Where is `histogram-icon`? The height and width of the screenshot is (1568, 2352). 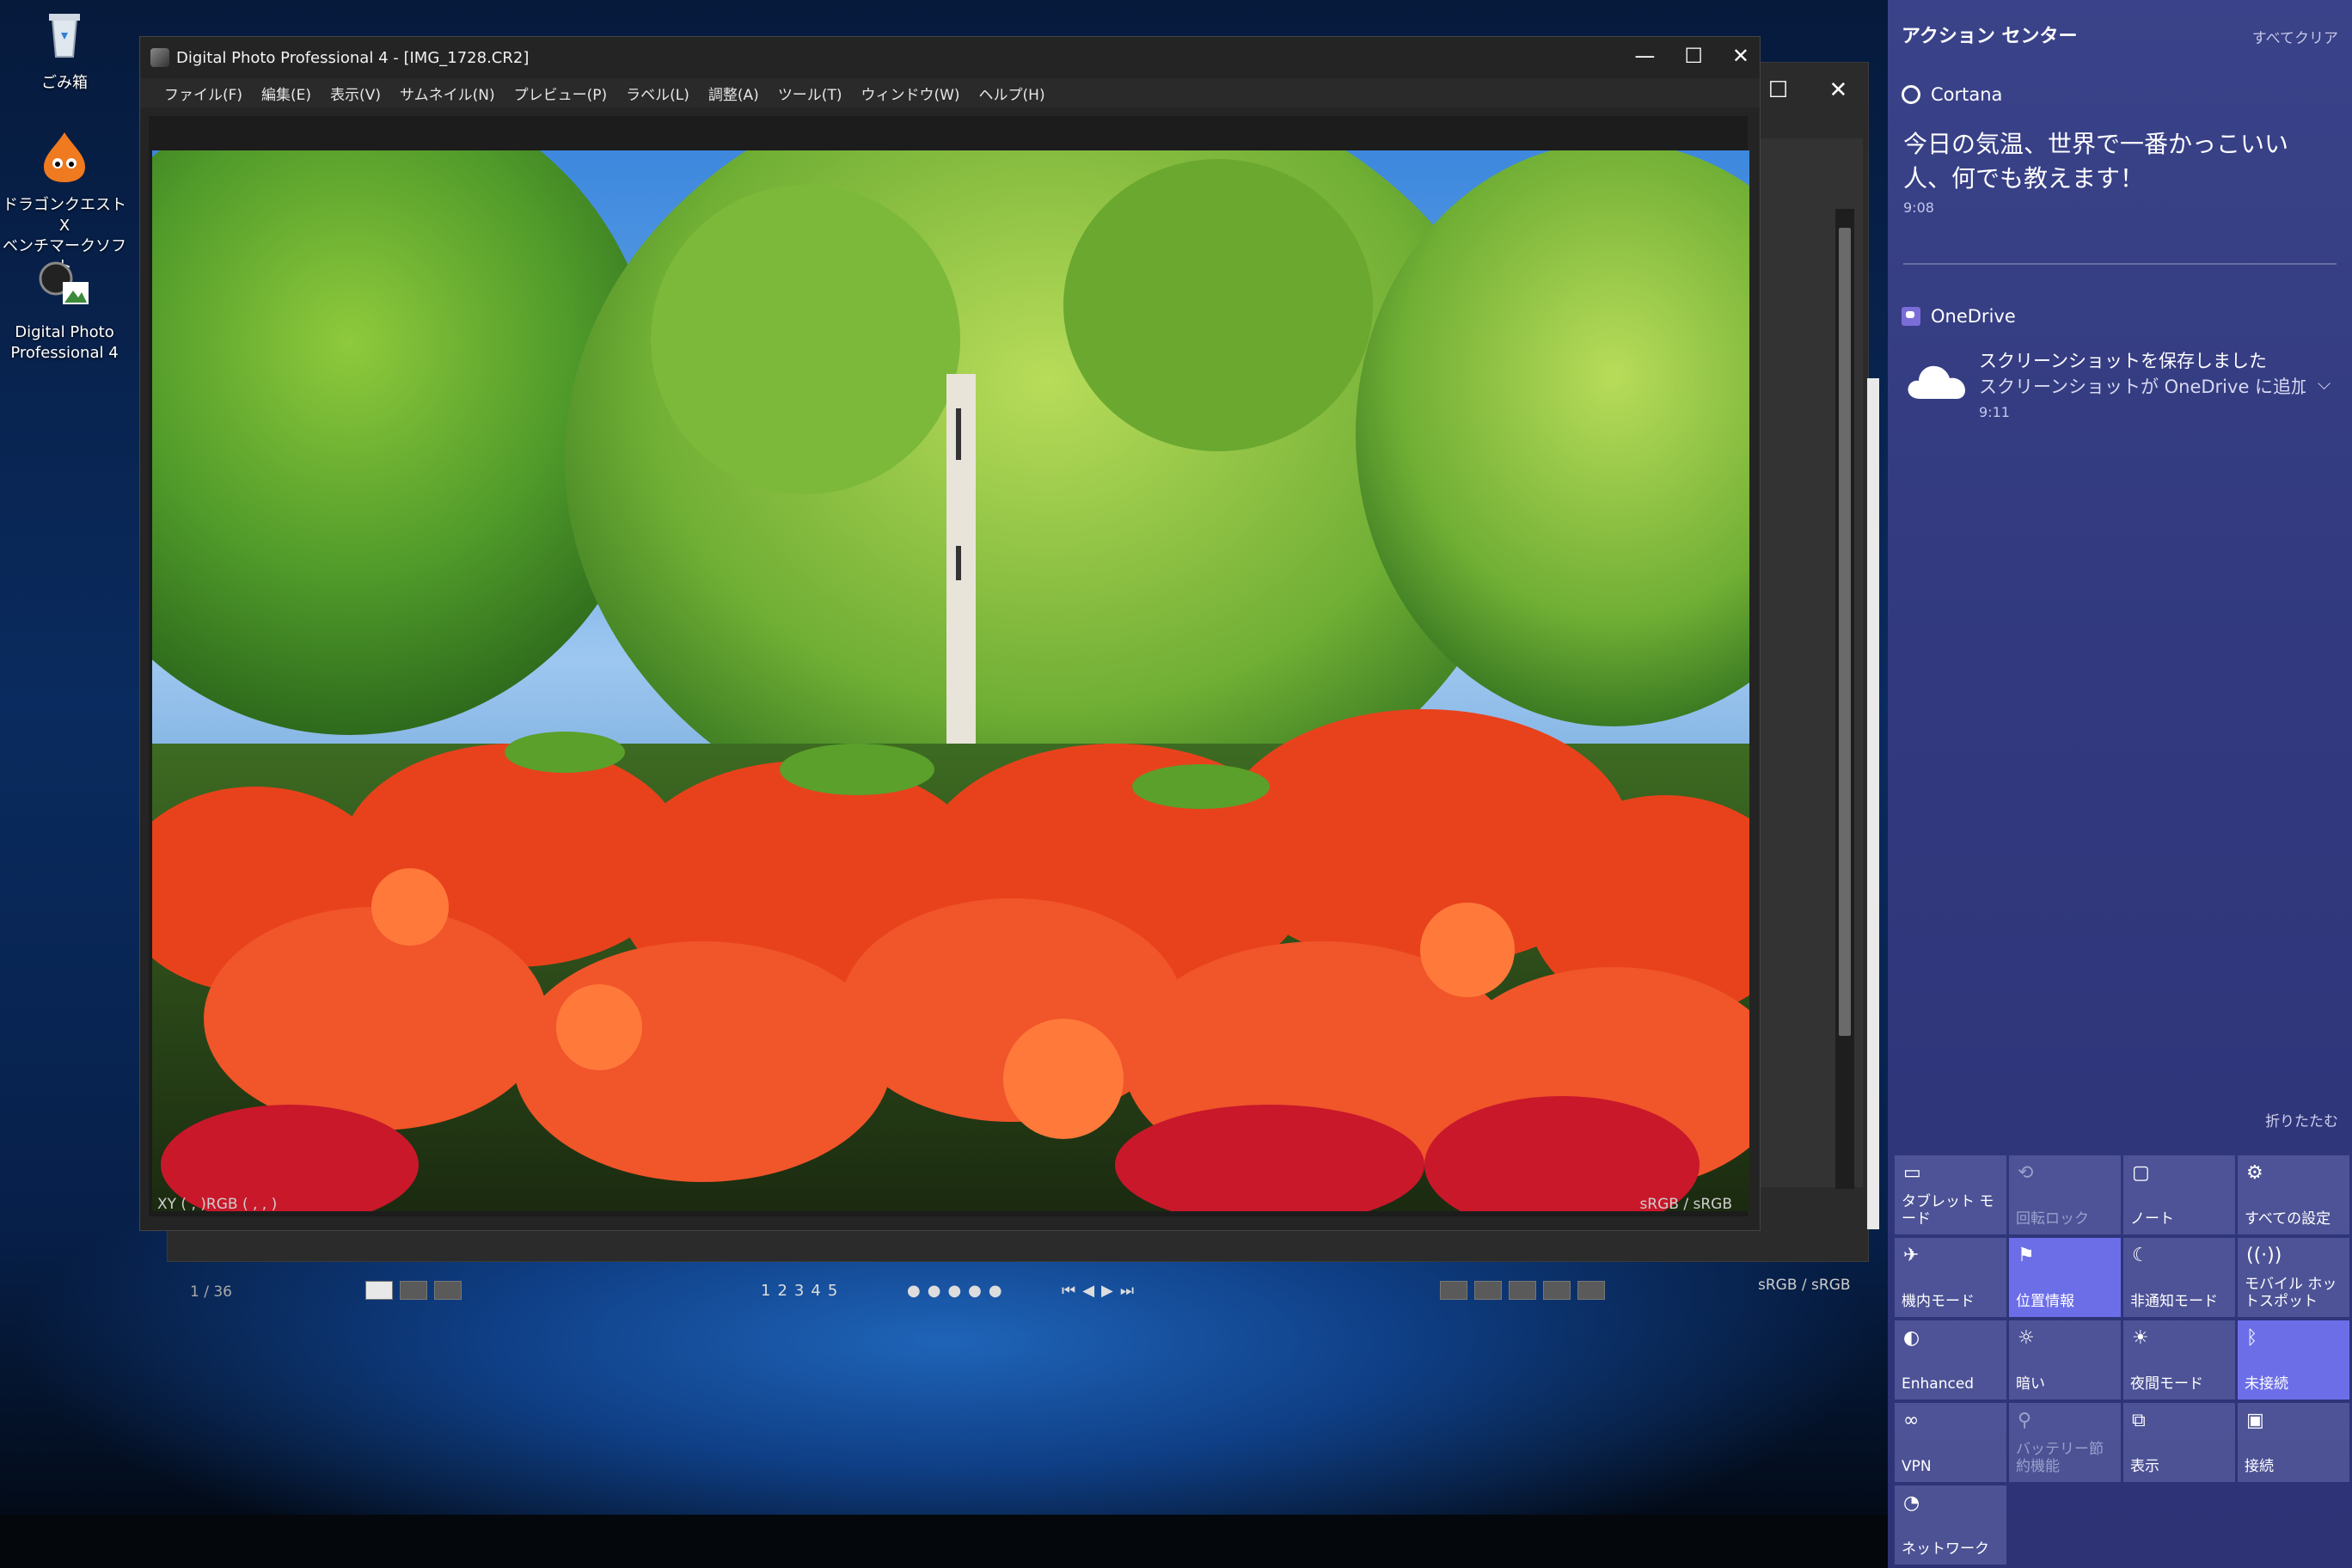 histogram-icon is located at coordinates (1522, 1290).